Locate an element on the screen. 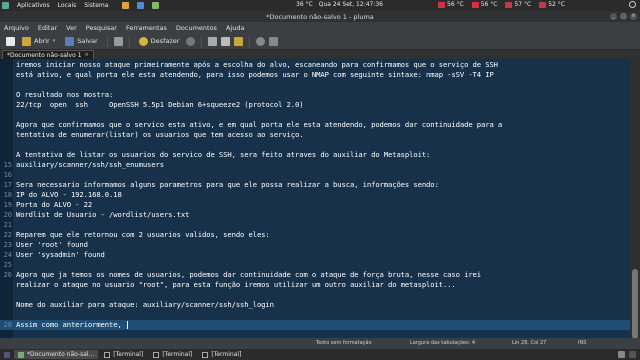 The width and height of the screenshot is (640, 360). browser-launcher-icon is located at coordinates (126, 5).